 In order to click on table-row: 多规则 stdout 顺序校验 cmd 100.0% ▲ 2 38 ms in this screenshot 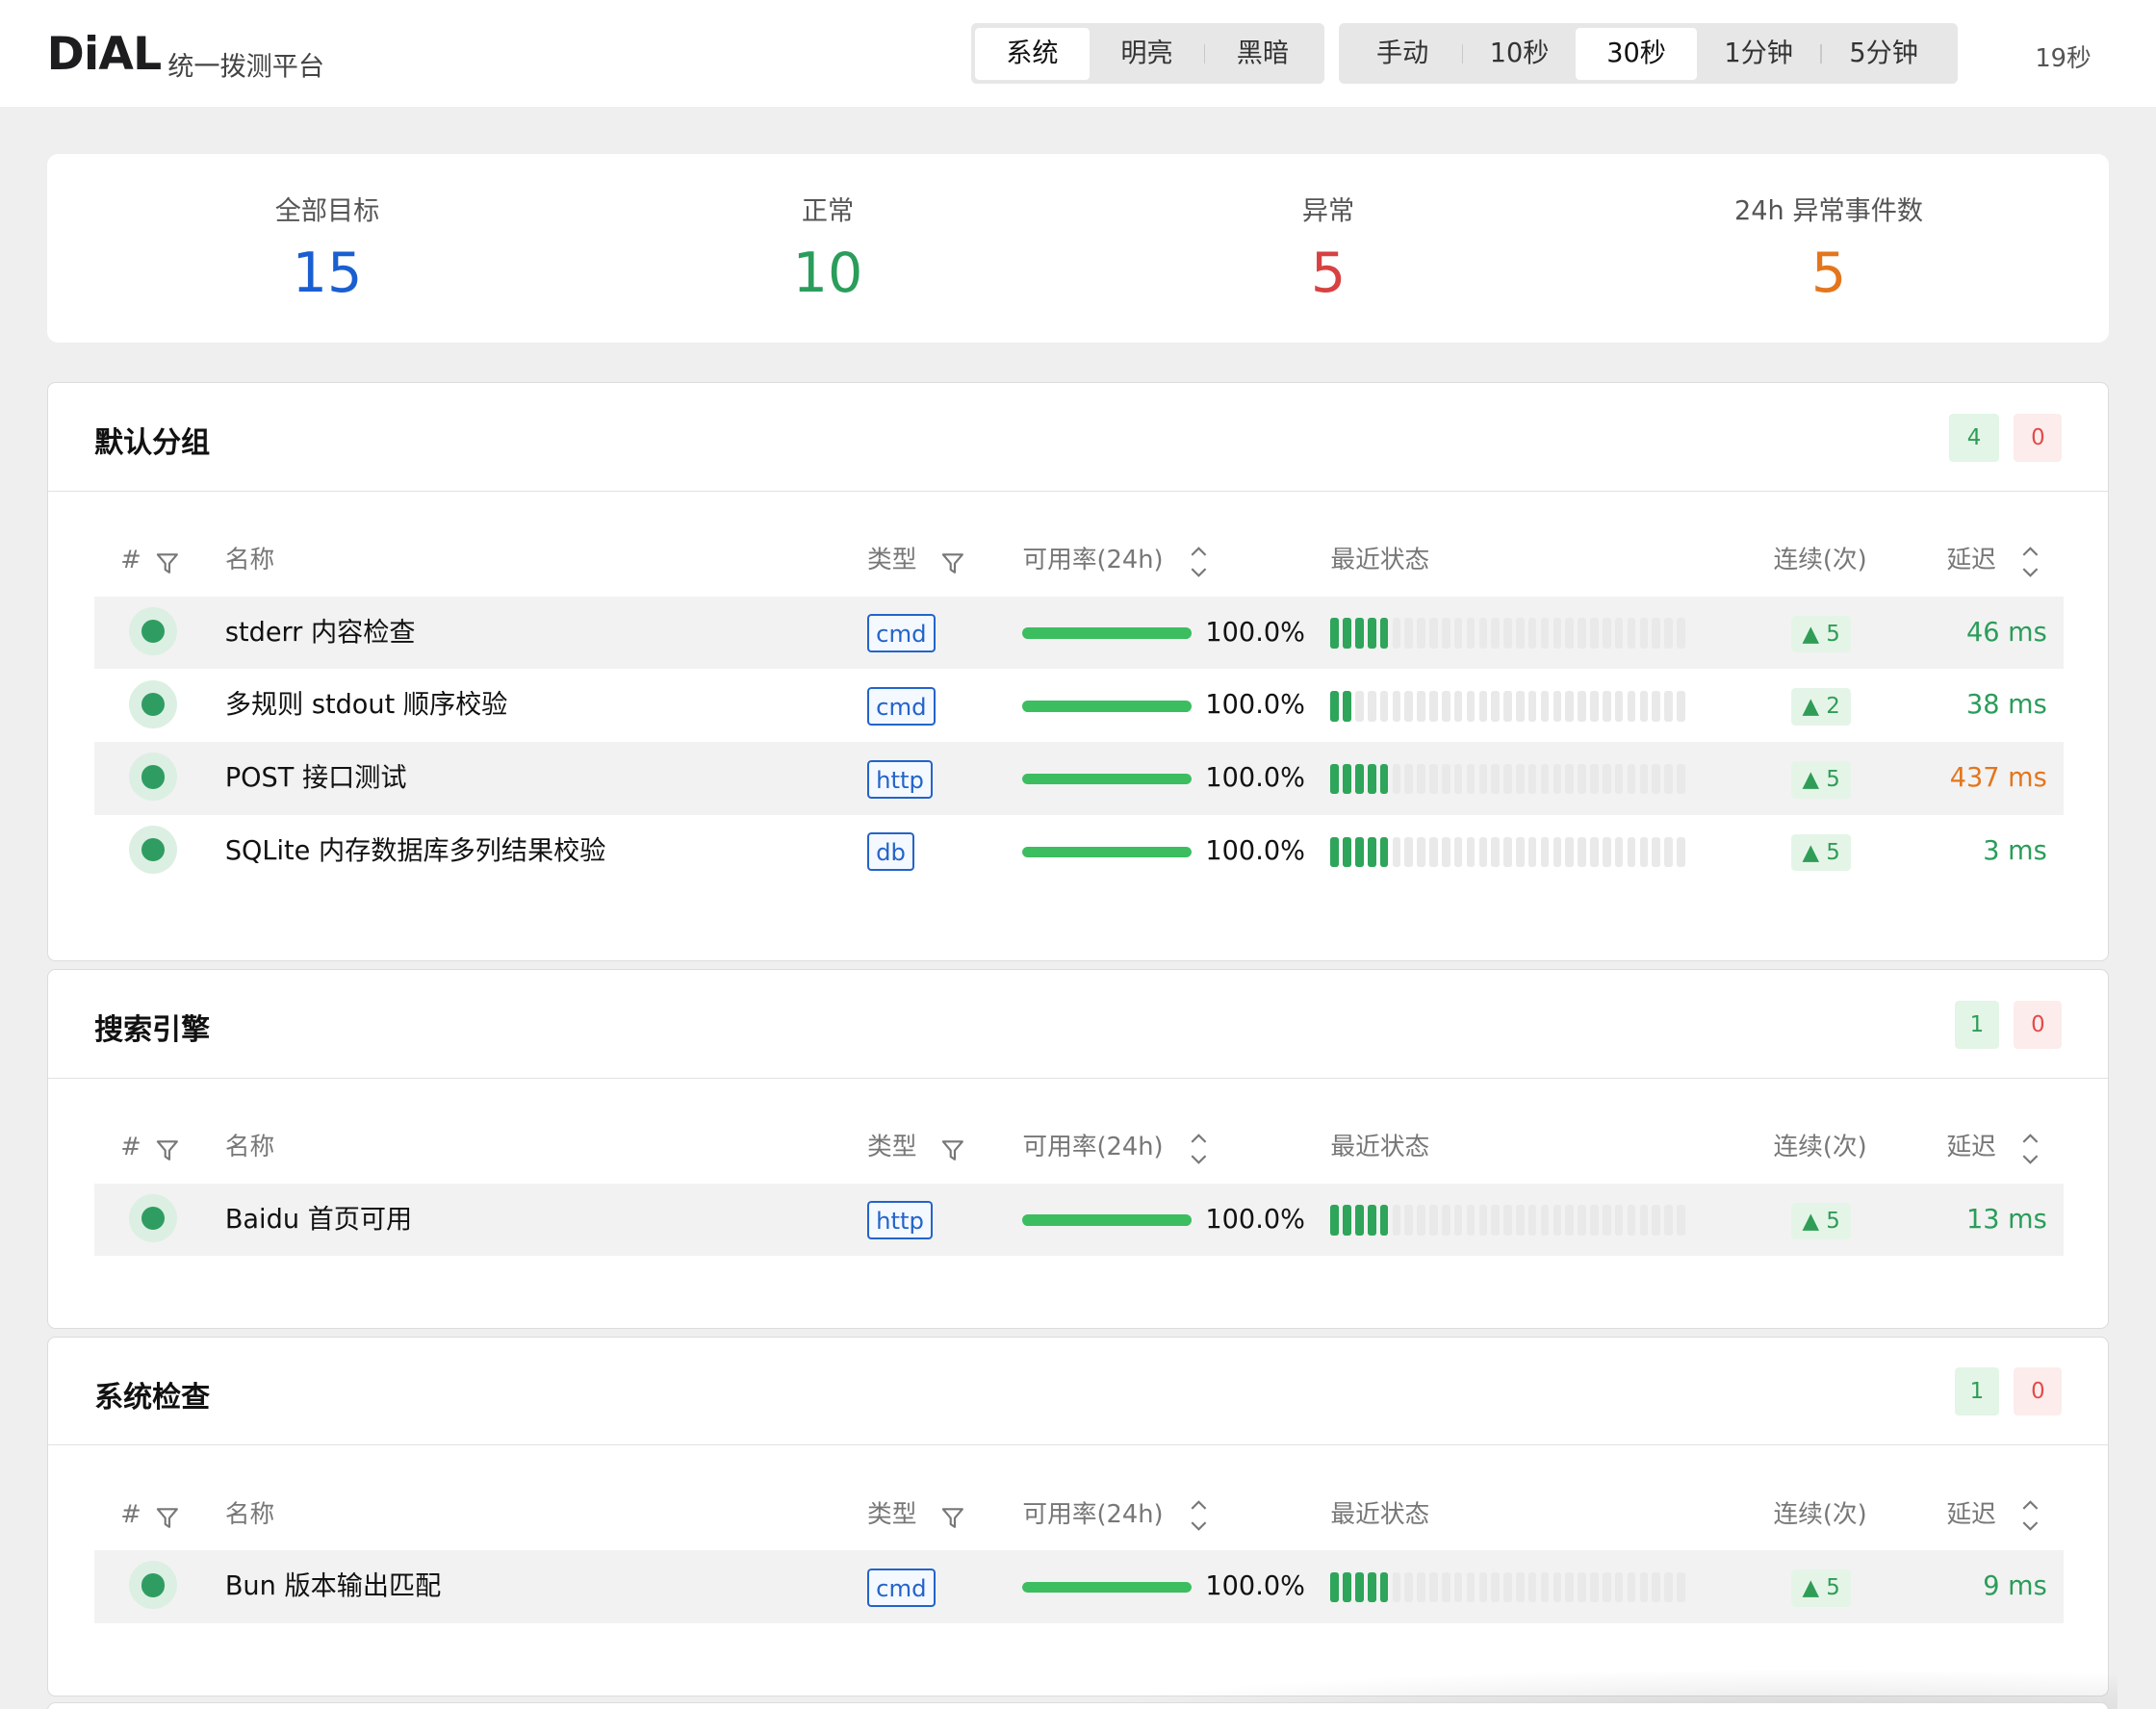, I will do `click(1079, 706)`.